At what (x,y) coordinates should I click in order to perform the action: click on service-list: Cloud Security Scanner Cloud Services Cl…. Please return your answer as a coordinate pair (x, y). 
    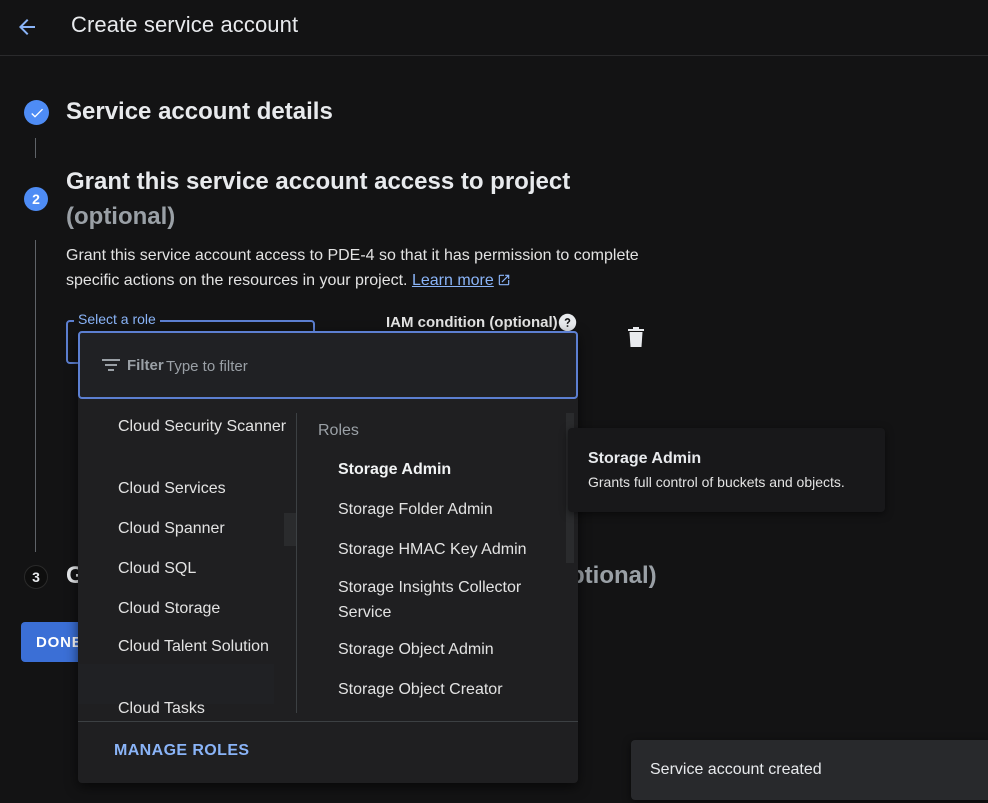
    Looking at the image, I should click on (187, 562).